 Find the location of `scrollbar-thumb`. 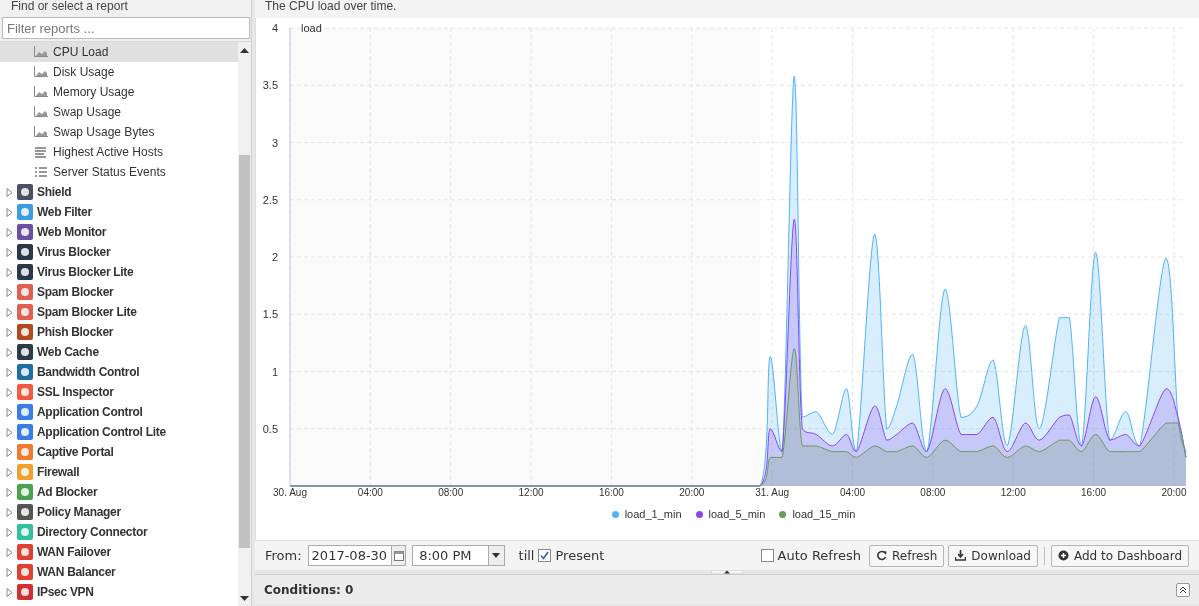

scrollbar-thumb is located at coordinates (244, 351).